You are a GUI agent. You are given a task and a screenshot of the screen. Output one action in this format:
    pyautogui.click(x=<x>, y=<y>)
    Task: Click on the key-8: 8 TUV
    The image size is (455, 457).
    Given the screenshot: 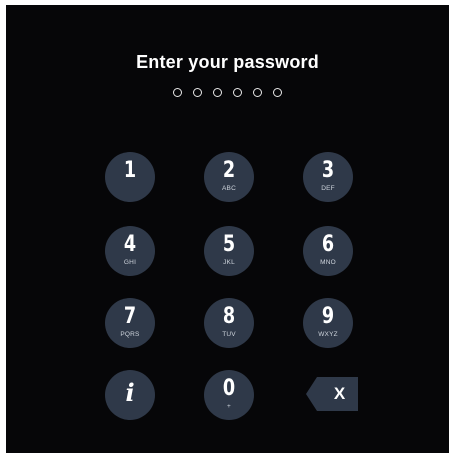 What is the action you would take?
    pyautogui.click(x=229, y=323)
    